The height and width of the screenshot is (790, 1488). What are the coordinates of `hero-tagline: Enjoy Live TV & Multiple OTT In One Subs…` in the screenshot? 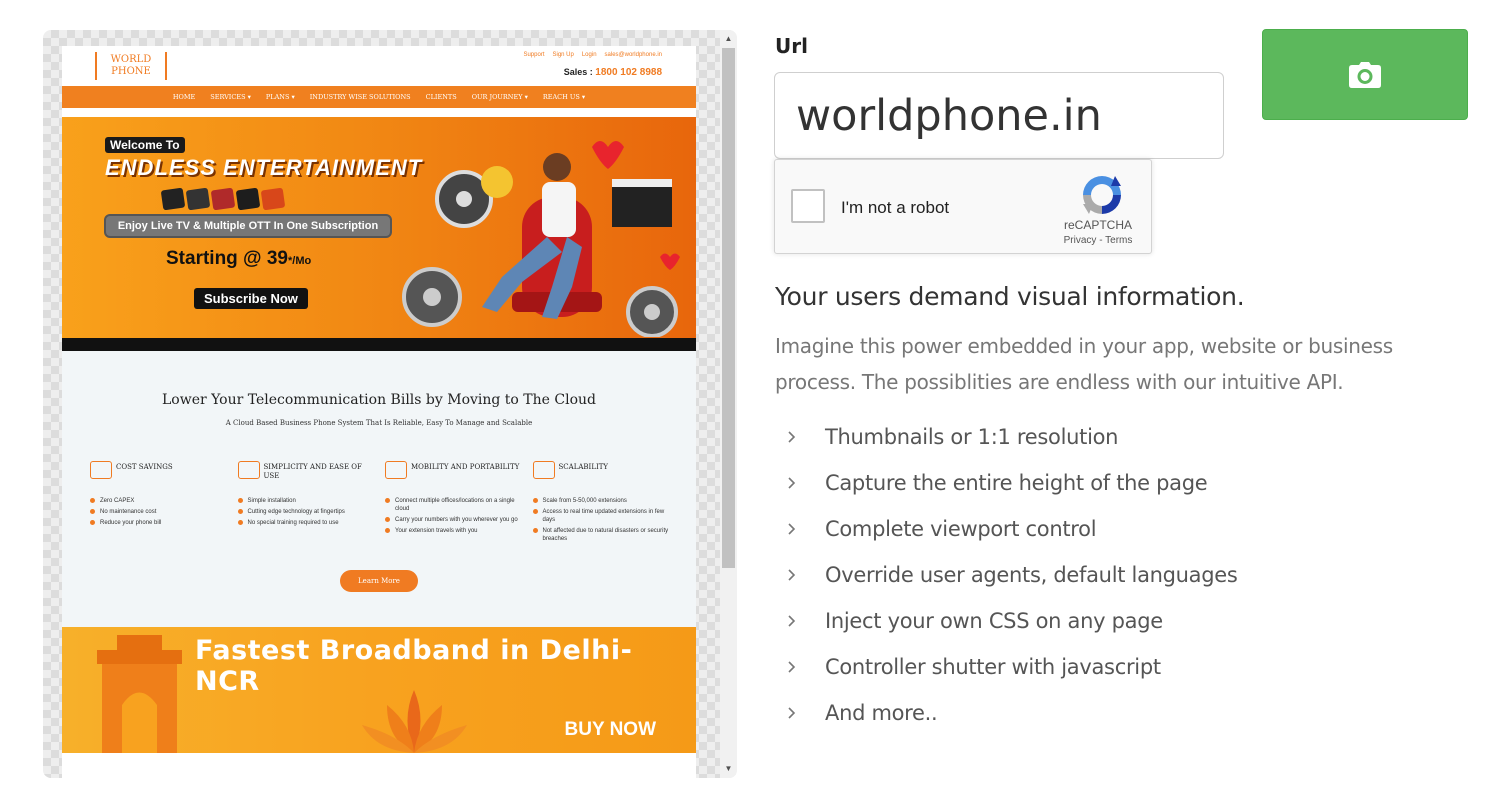 It's located at (248, 226).